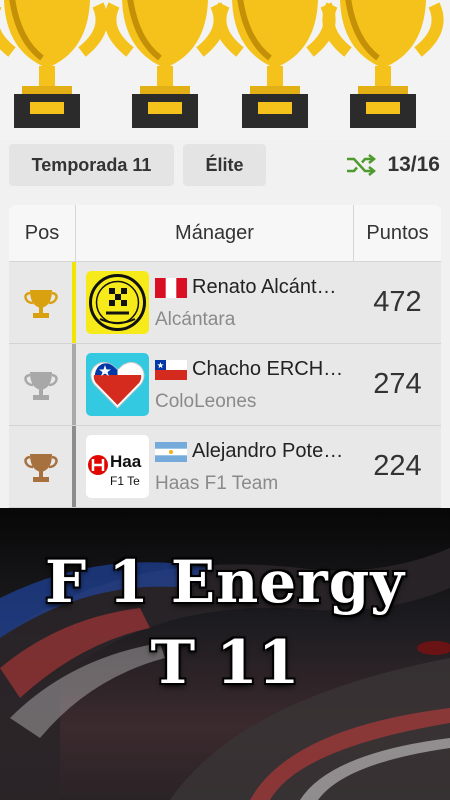 The image size is (450, 800). I want to click on promo-title: F 1 Energy, so click(224, 582).